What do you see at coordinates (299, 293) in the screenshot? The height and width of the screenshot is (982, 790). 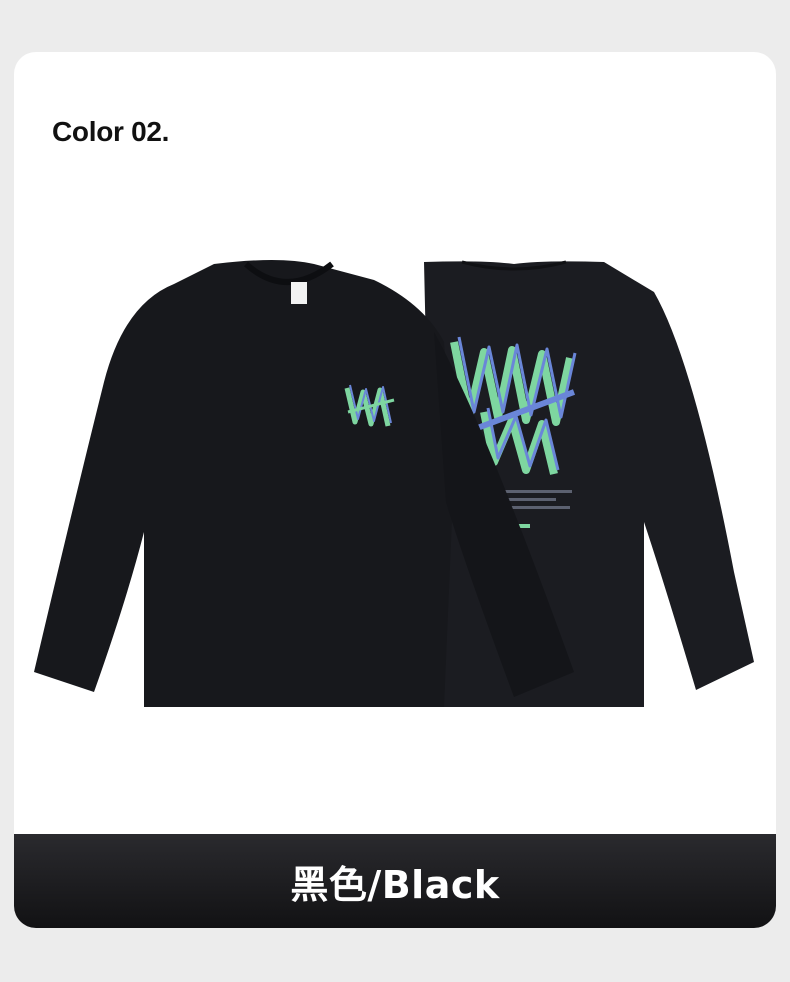 I see `tag-icon` at bounding box center [299, 293].